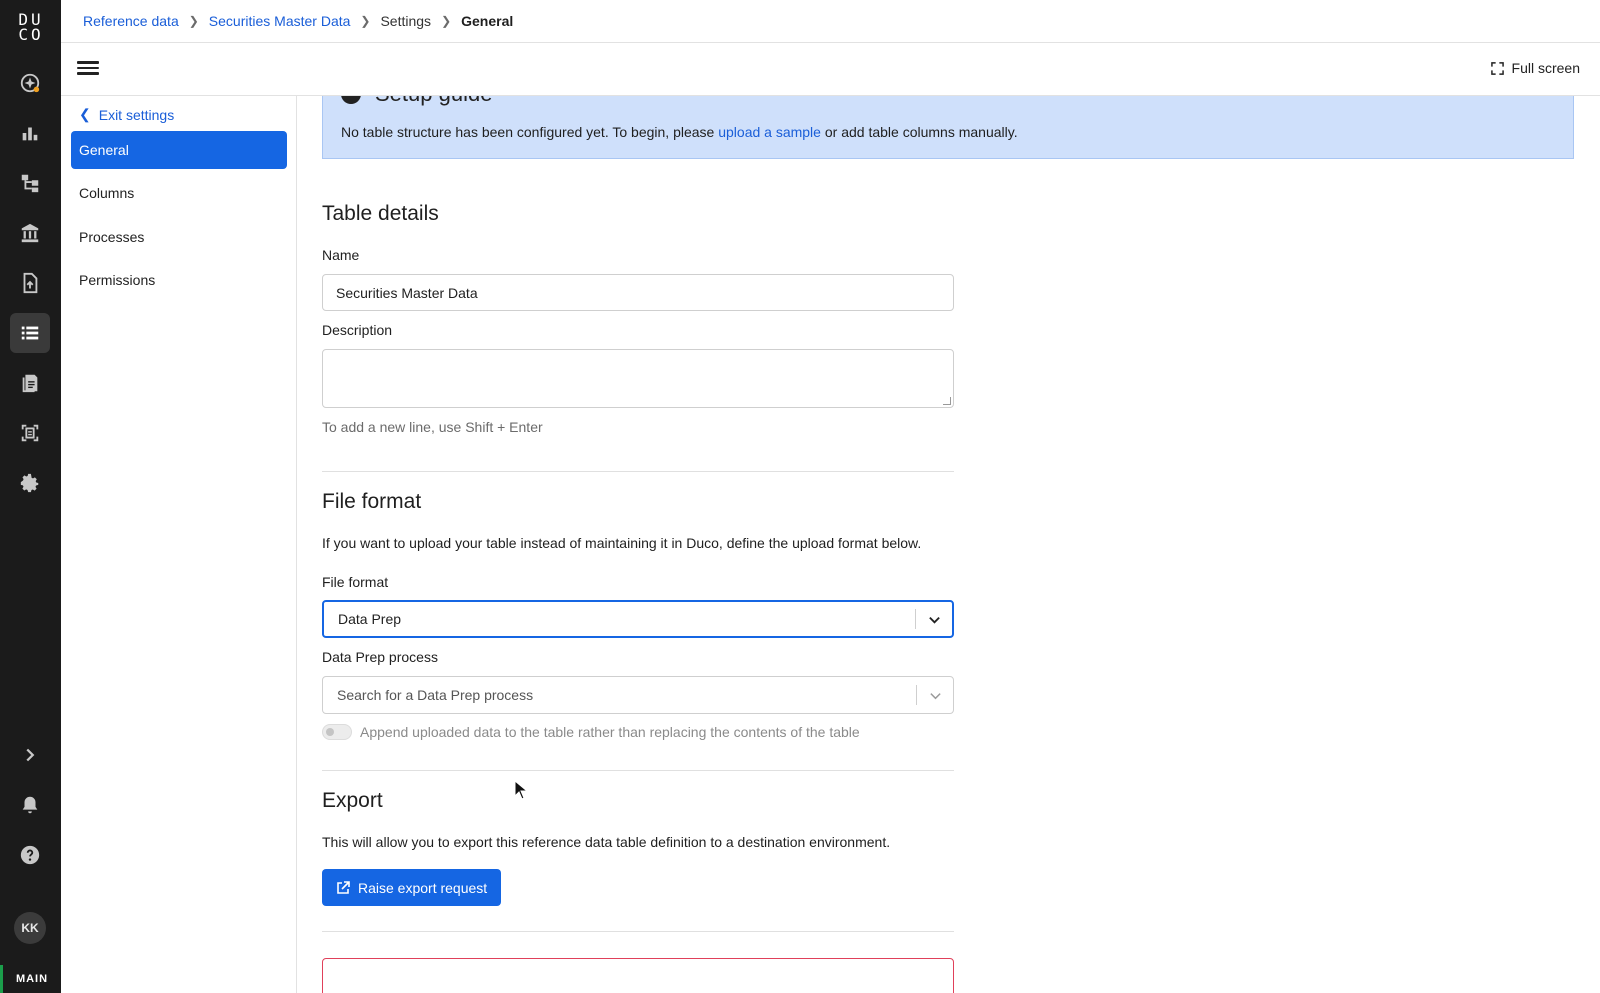  Describe the element at coordinates (919, 132) in the screenshot. I see `setup-guide-text-after: or add table columns manually.` at that location.